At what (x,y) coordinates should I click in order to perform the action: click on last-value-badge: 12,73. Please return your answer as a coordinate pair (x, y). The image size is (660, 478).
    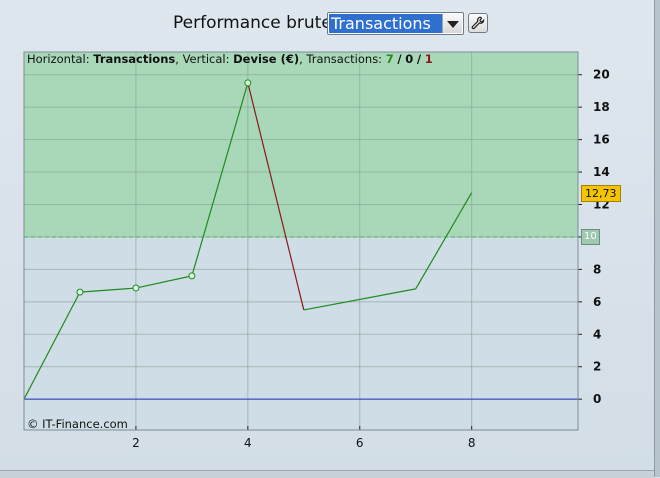
    Looking at the image, I should click on (601, 193).